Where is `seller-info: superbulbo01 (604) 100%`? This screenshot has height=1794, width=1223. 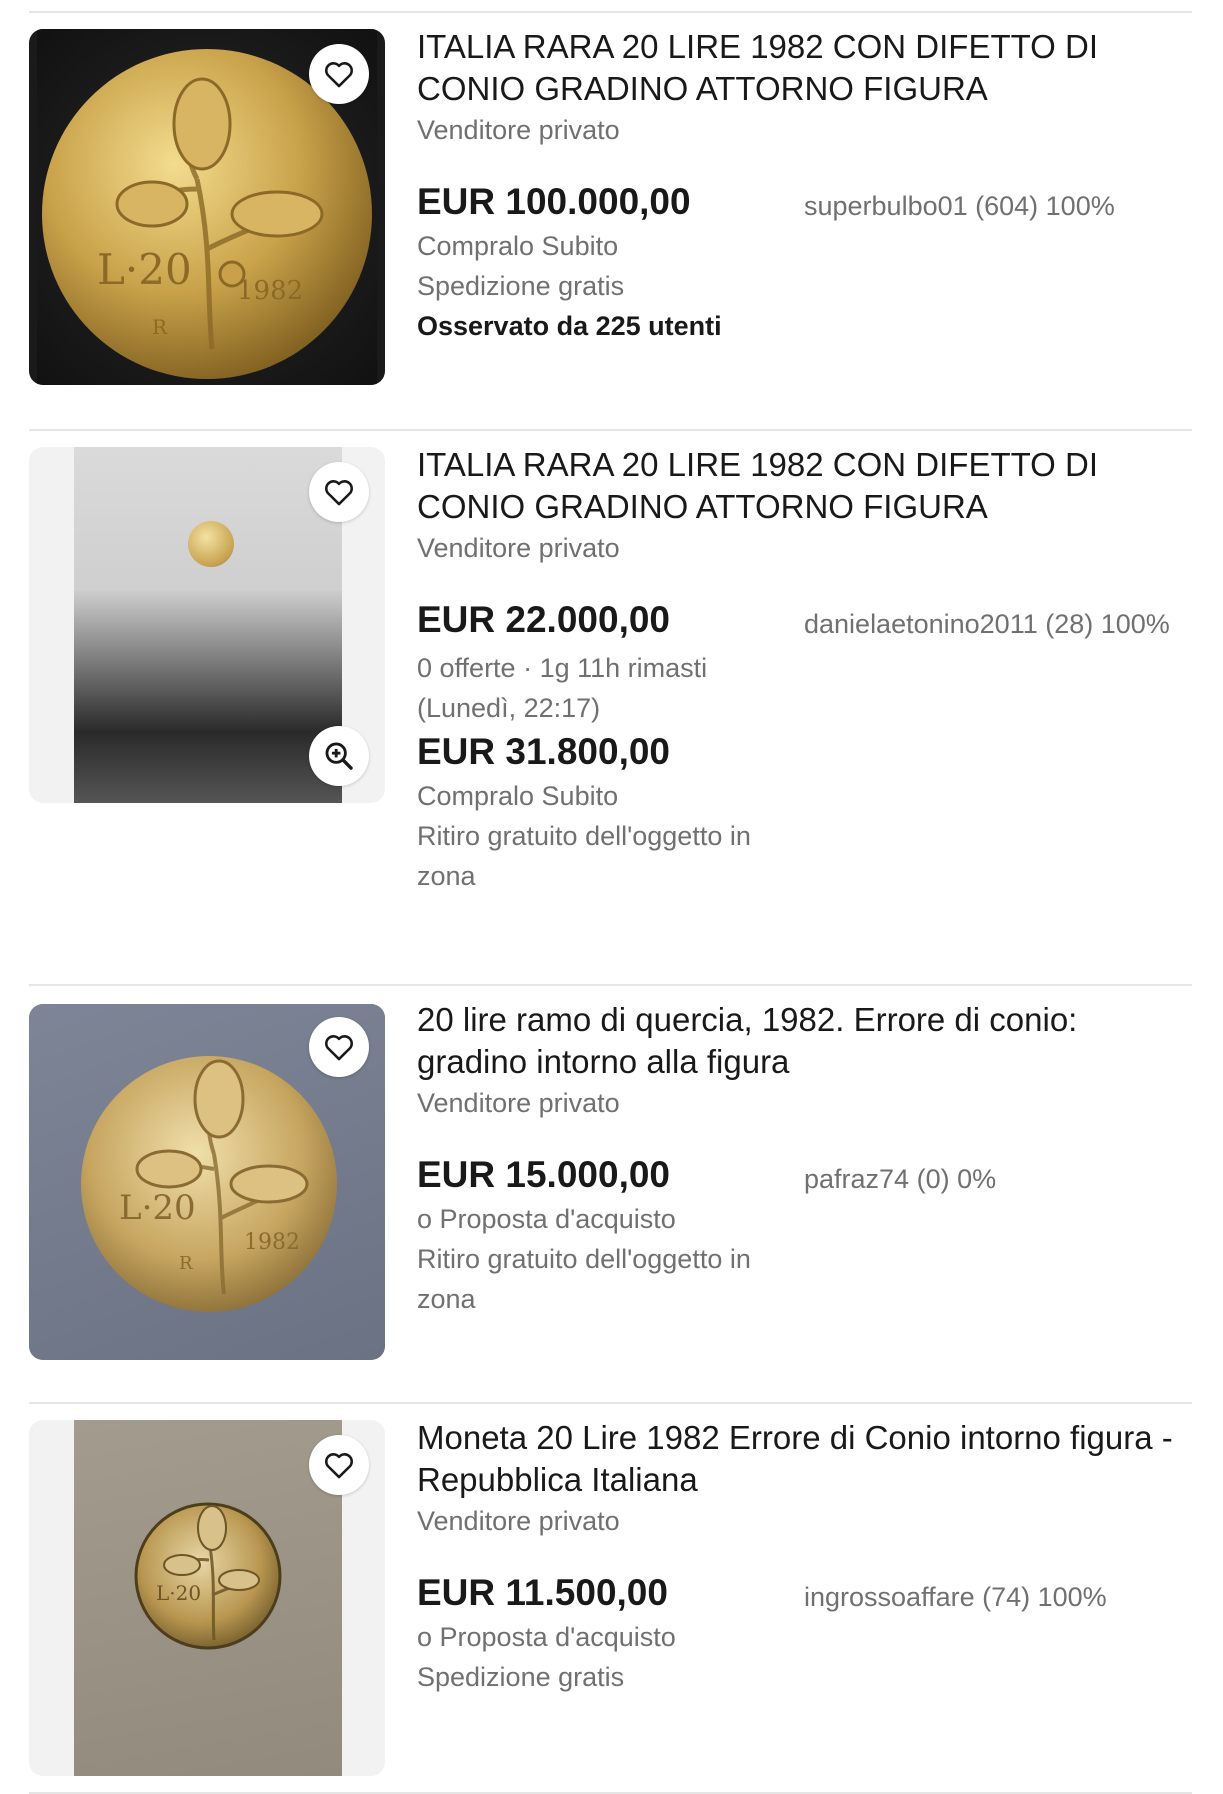
seller-info: superbulbo01 (604) 100% is located at coordinates (959, 206).